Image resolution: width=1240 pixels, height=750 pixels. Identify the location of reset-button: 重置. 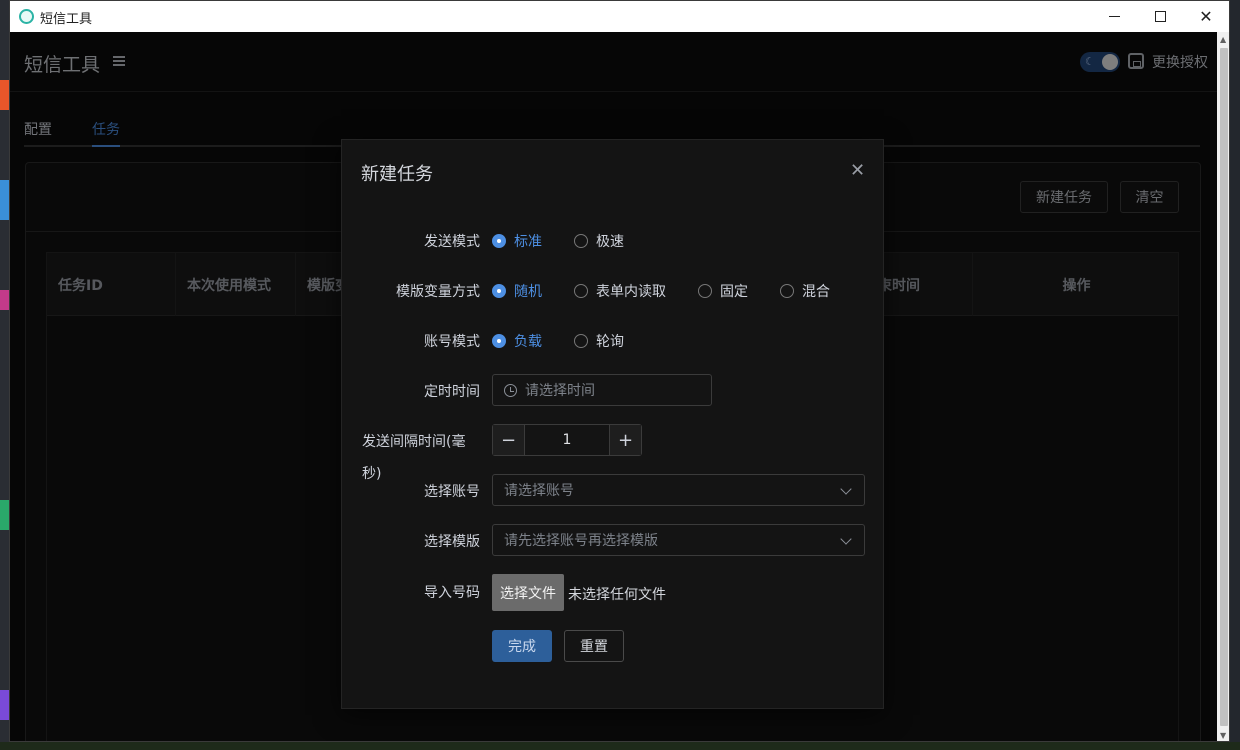
(594, 646).